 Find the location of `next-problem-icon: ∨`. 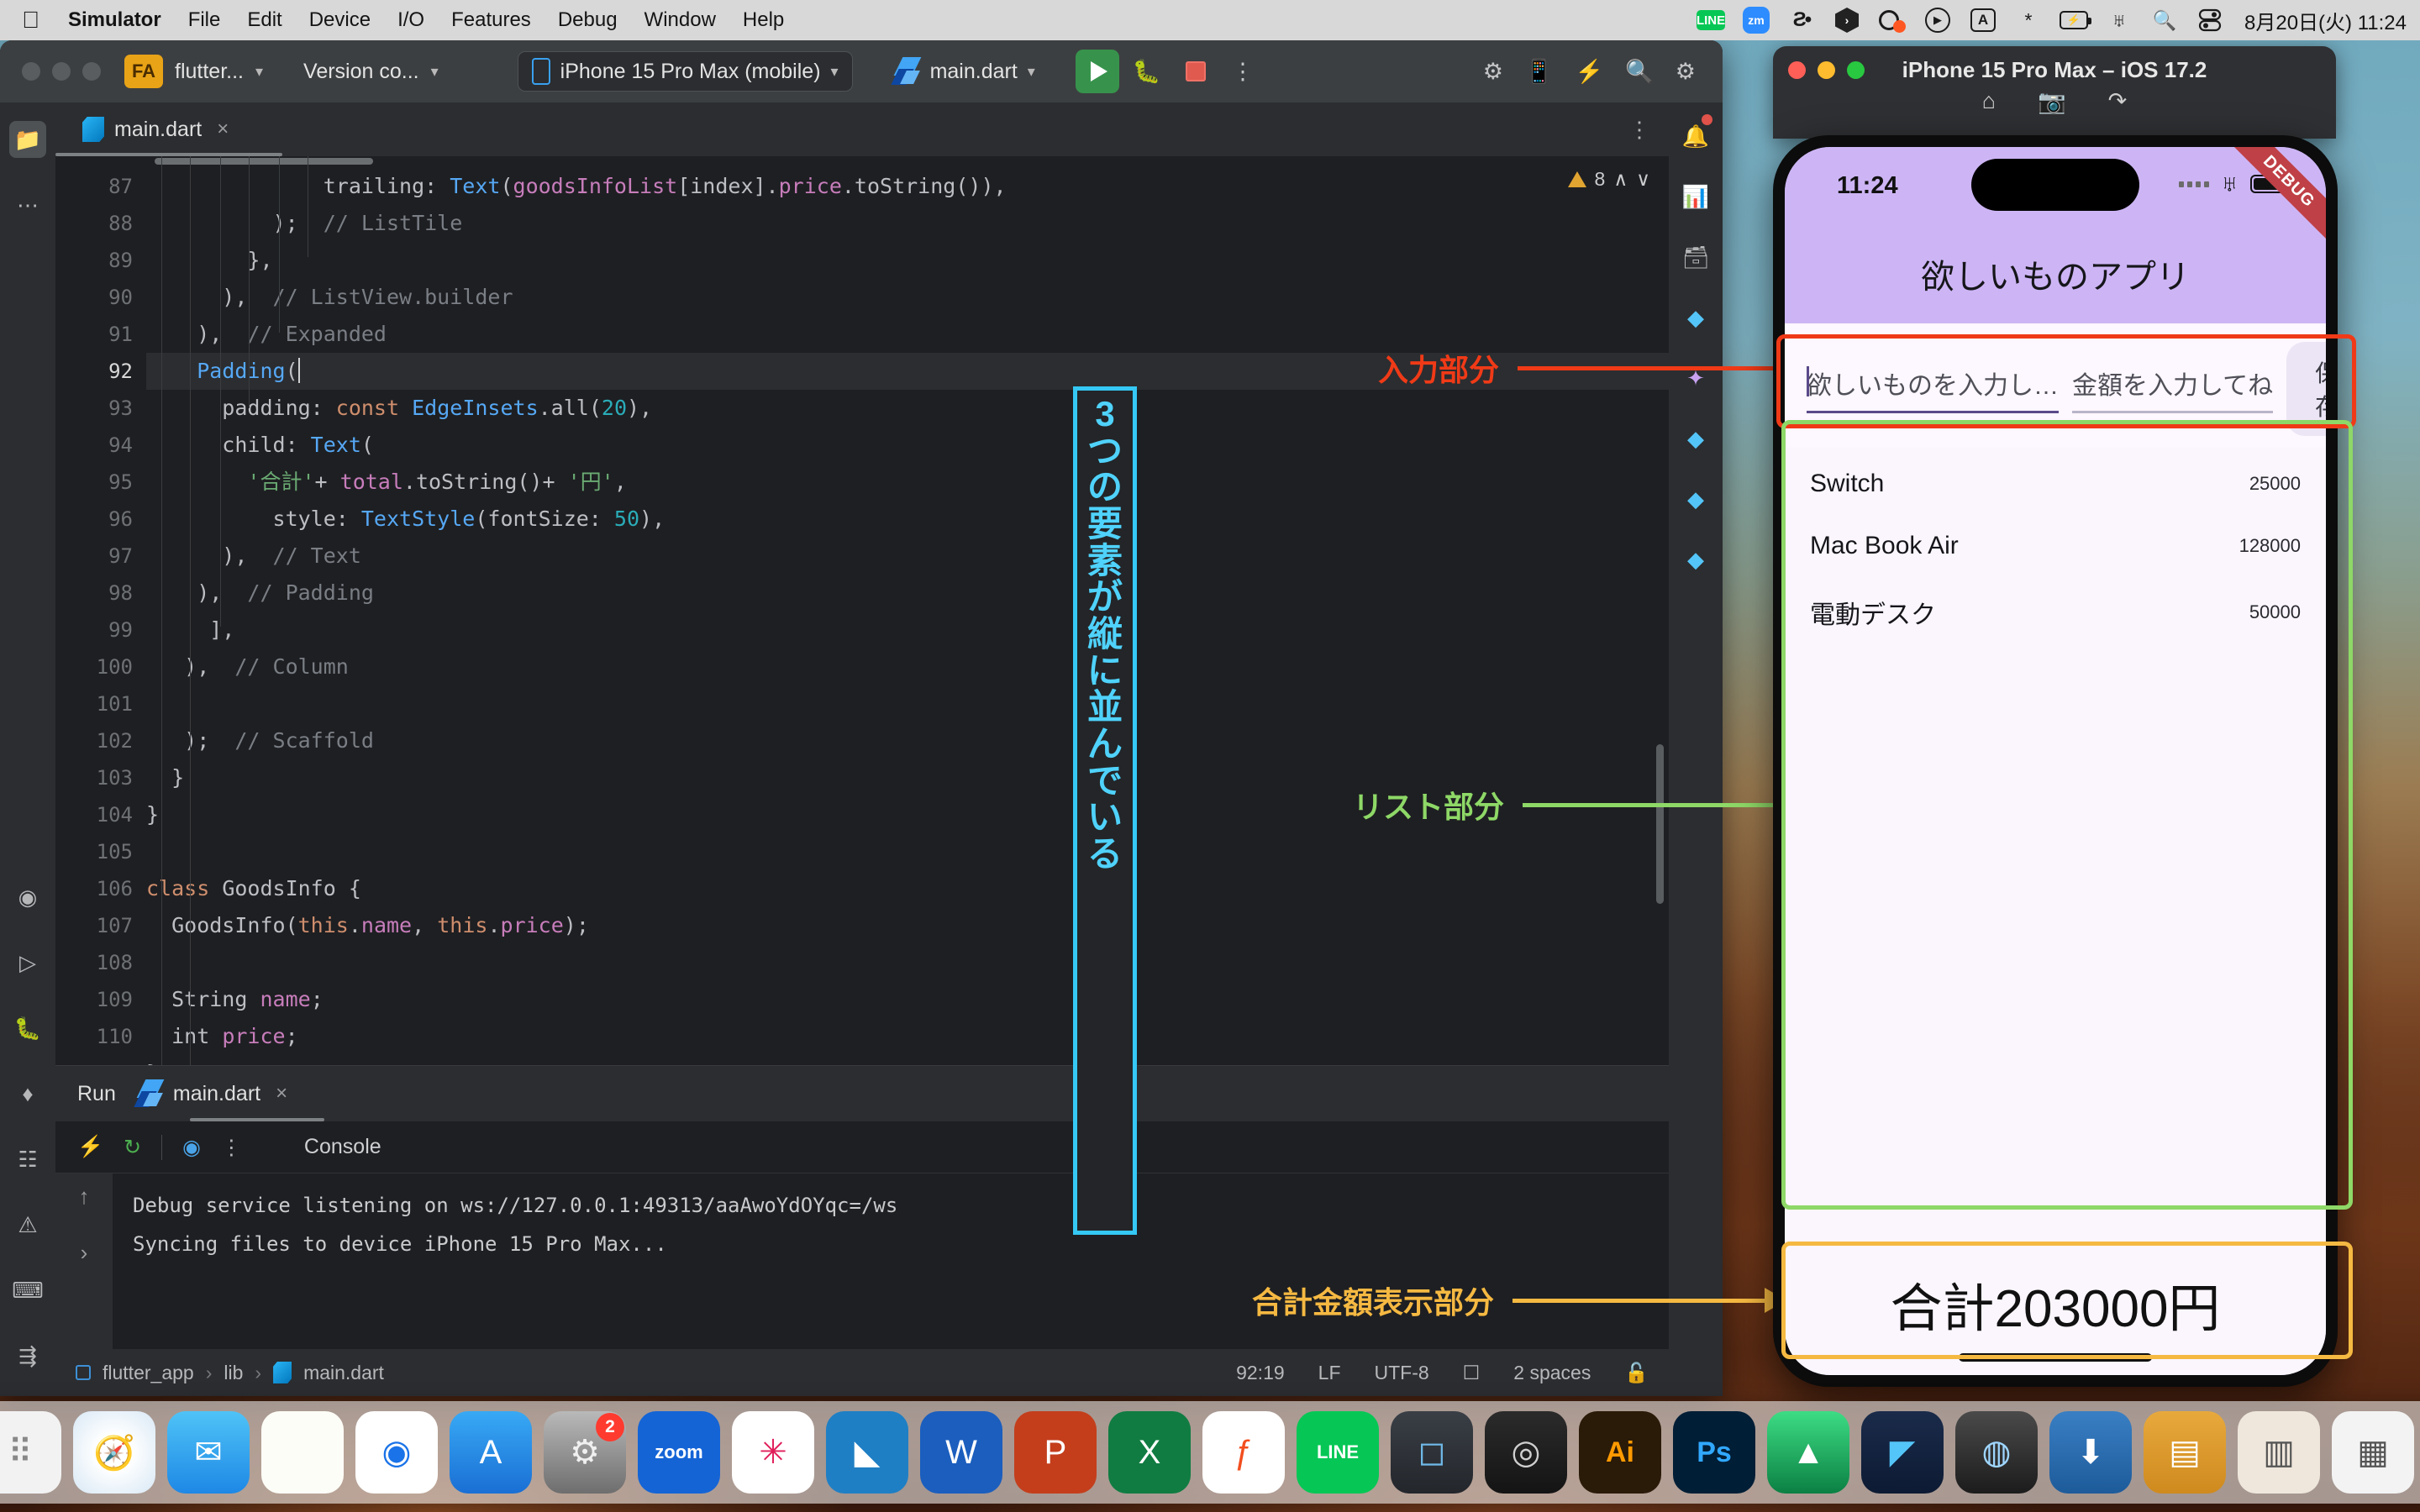

next-problem-icon: ∨ is located at coordinates (1643, 179).